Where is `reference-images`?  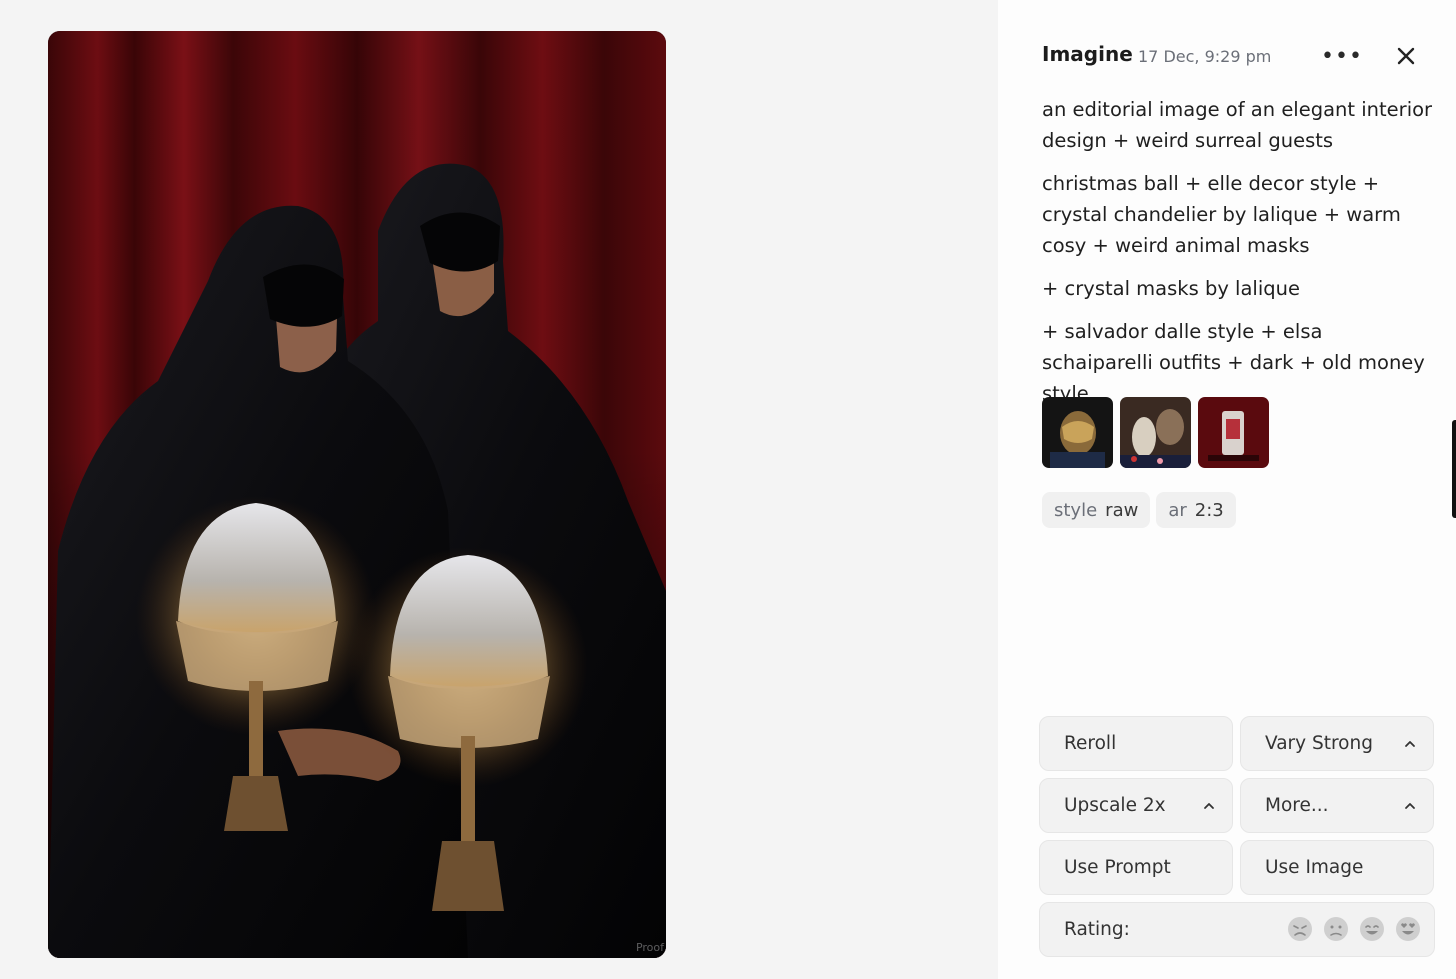
reference-images is located at coordinates (1155, 432).